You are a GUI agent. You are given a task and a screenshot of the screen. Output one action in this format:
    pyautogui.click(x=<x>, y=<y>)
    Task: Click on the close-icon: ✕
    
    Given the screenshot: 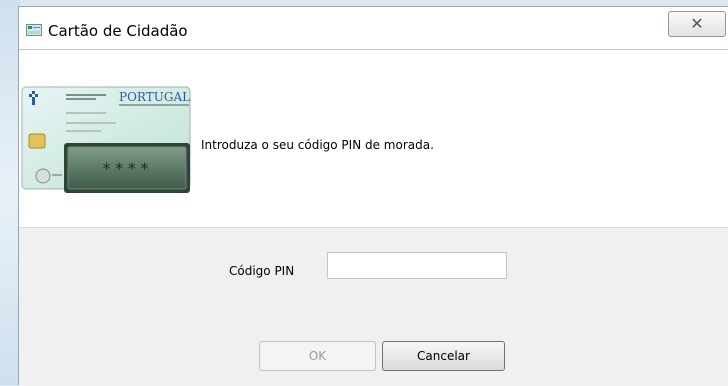 What is the action you would take?
    pyautogui.click(x=697, y=23)
    